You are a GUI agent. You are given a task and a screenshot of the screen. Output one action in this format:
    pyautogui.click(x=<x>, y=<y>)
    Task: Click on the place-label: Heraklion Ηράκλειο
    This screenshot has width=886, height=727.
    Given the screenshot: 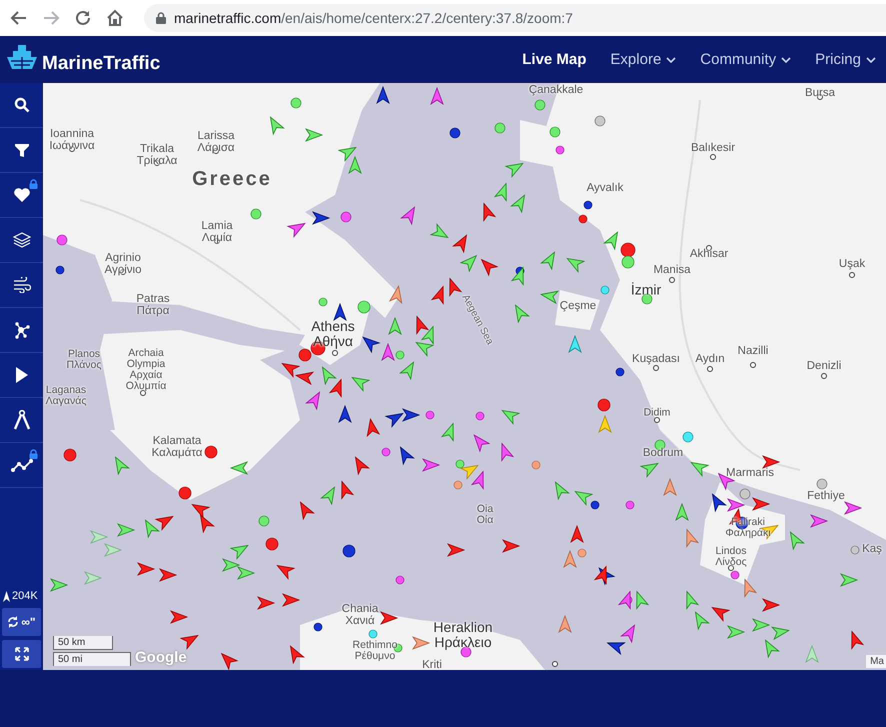 What is the action you would take?
    pyautogui.click(x=463, y=635)
    